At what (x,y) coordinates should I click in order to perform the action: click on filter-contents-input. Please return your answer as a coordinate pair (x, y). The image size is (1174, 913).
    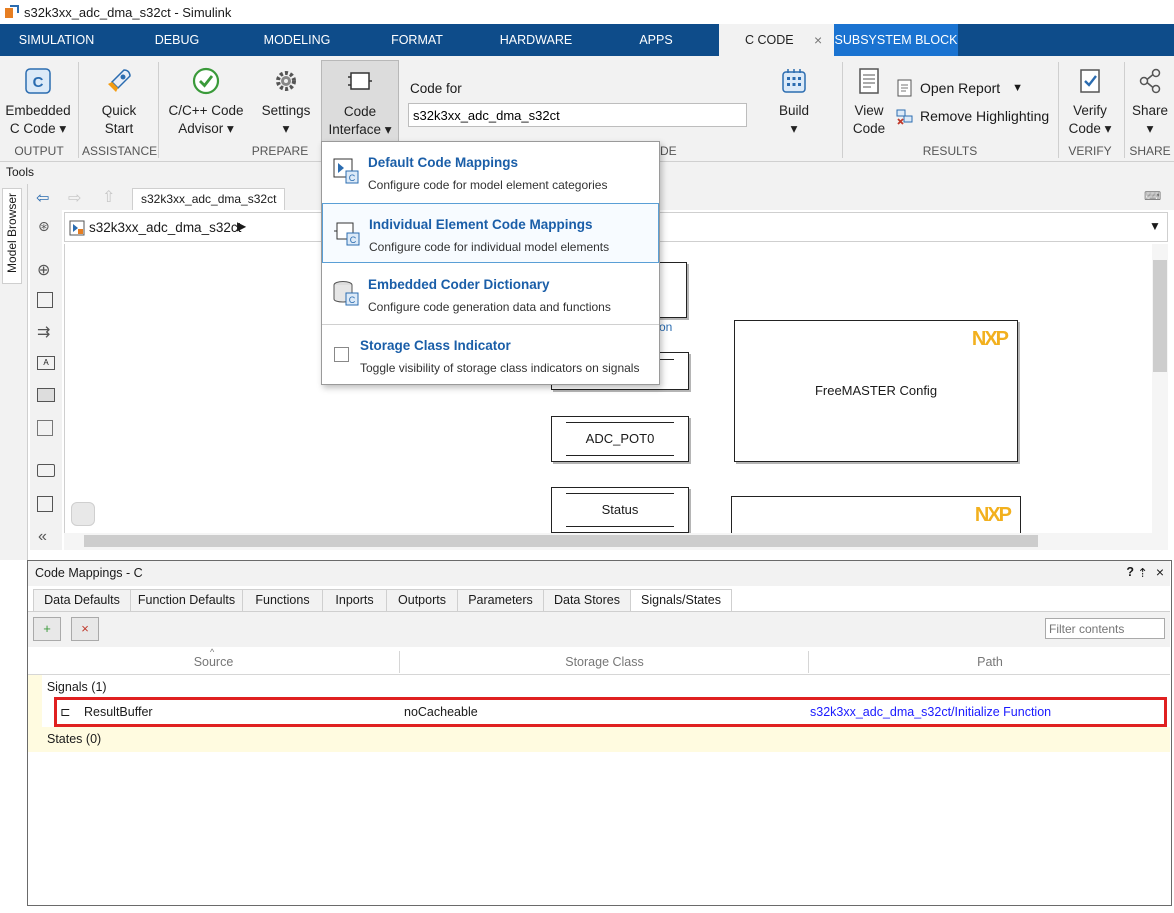
    Looking at the image, I should click on (1105, 628).